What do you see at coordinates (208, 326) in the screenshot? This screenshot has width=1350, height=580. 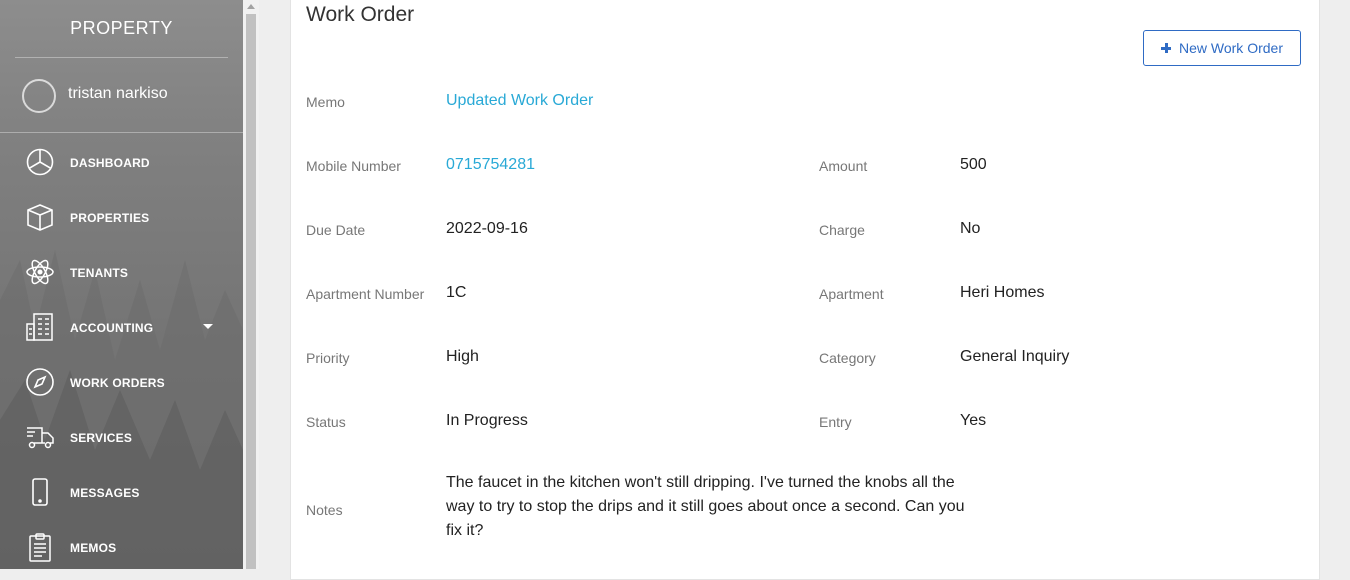 I see `caret-down-icon` at bounding box center [208, 326].